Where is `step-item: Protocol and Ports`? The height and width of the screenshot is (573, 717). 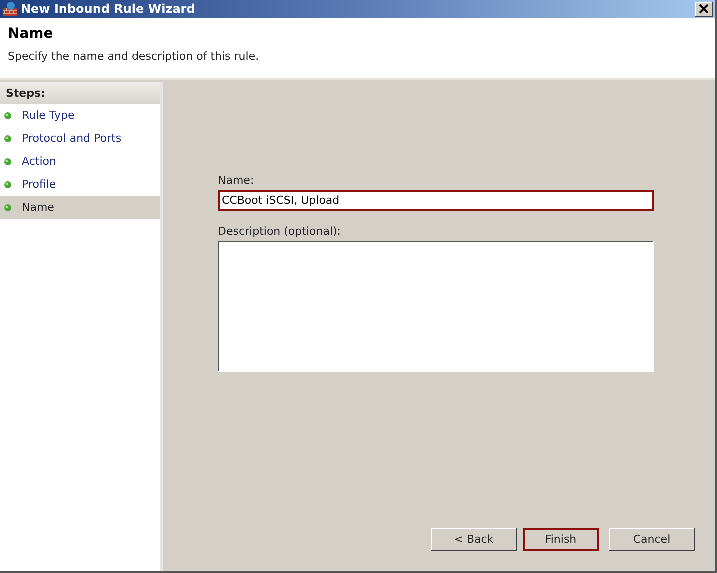 step-item: Protocol and Ports is located at coordinates (80, 138).